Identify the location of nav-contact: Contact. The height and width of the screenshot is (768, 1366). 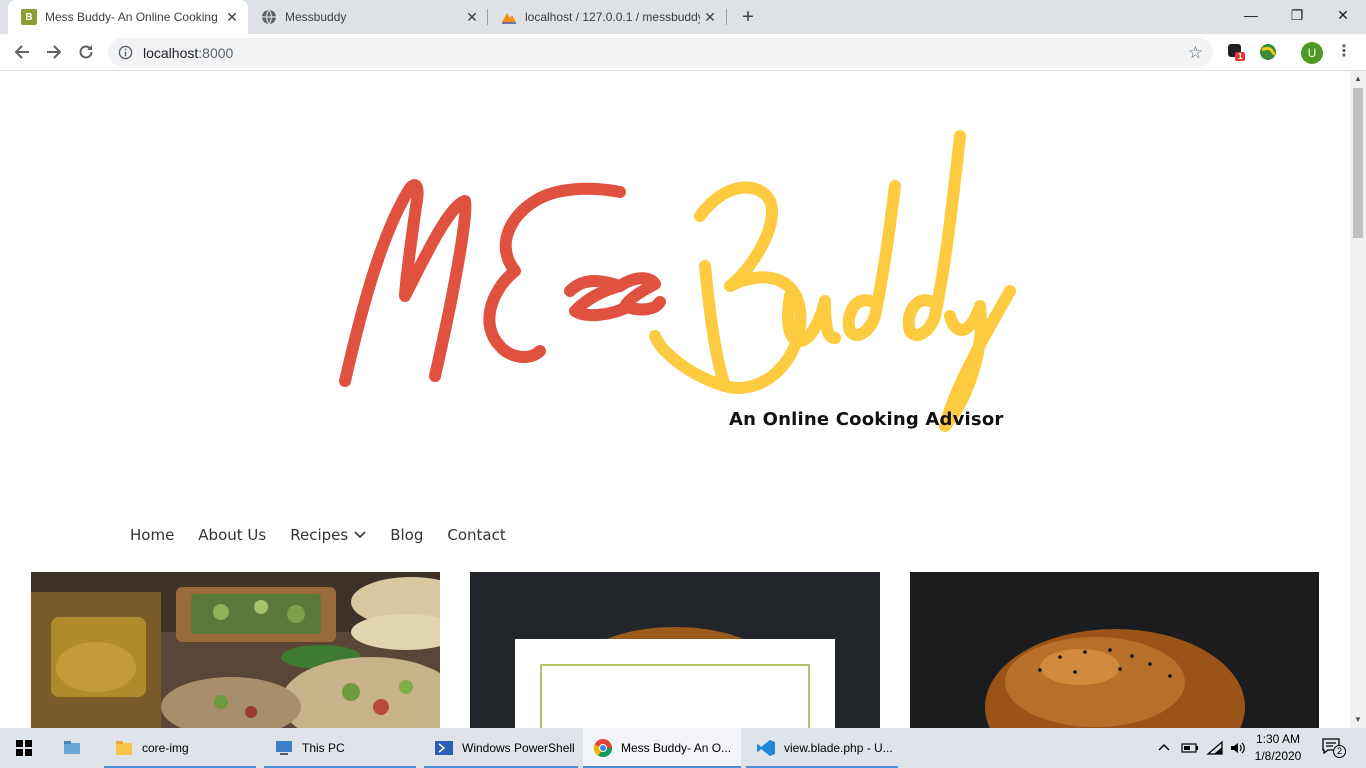
(476, 535).